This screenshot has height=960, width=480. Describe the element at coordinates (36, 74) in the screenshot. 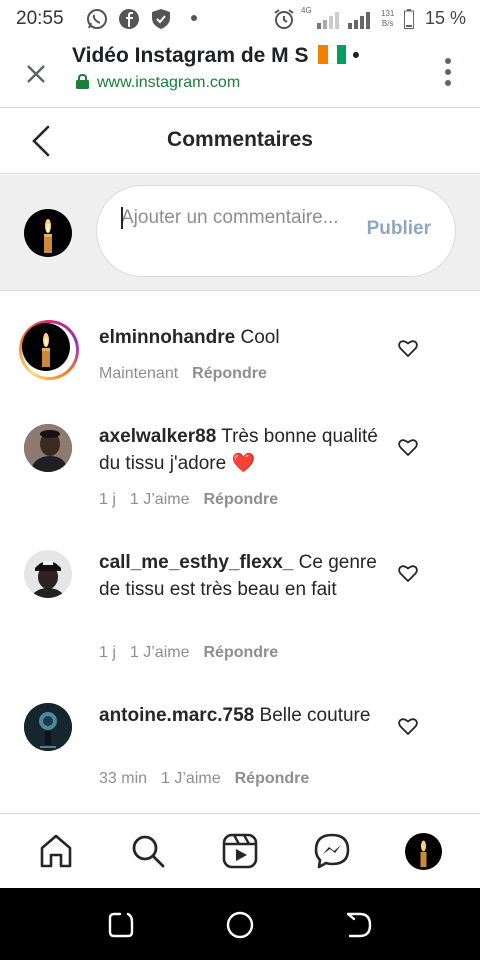

I see `close-icon` at that location.